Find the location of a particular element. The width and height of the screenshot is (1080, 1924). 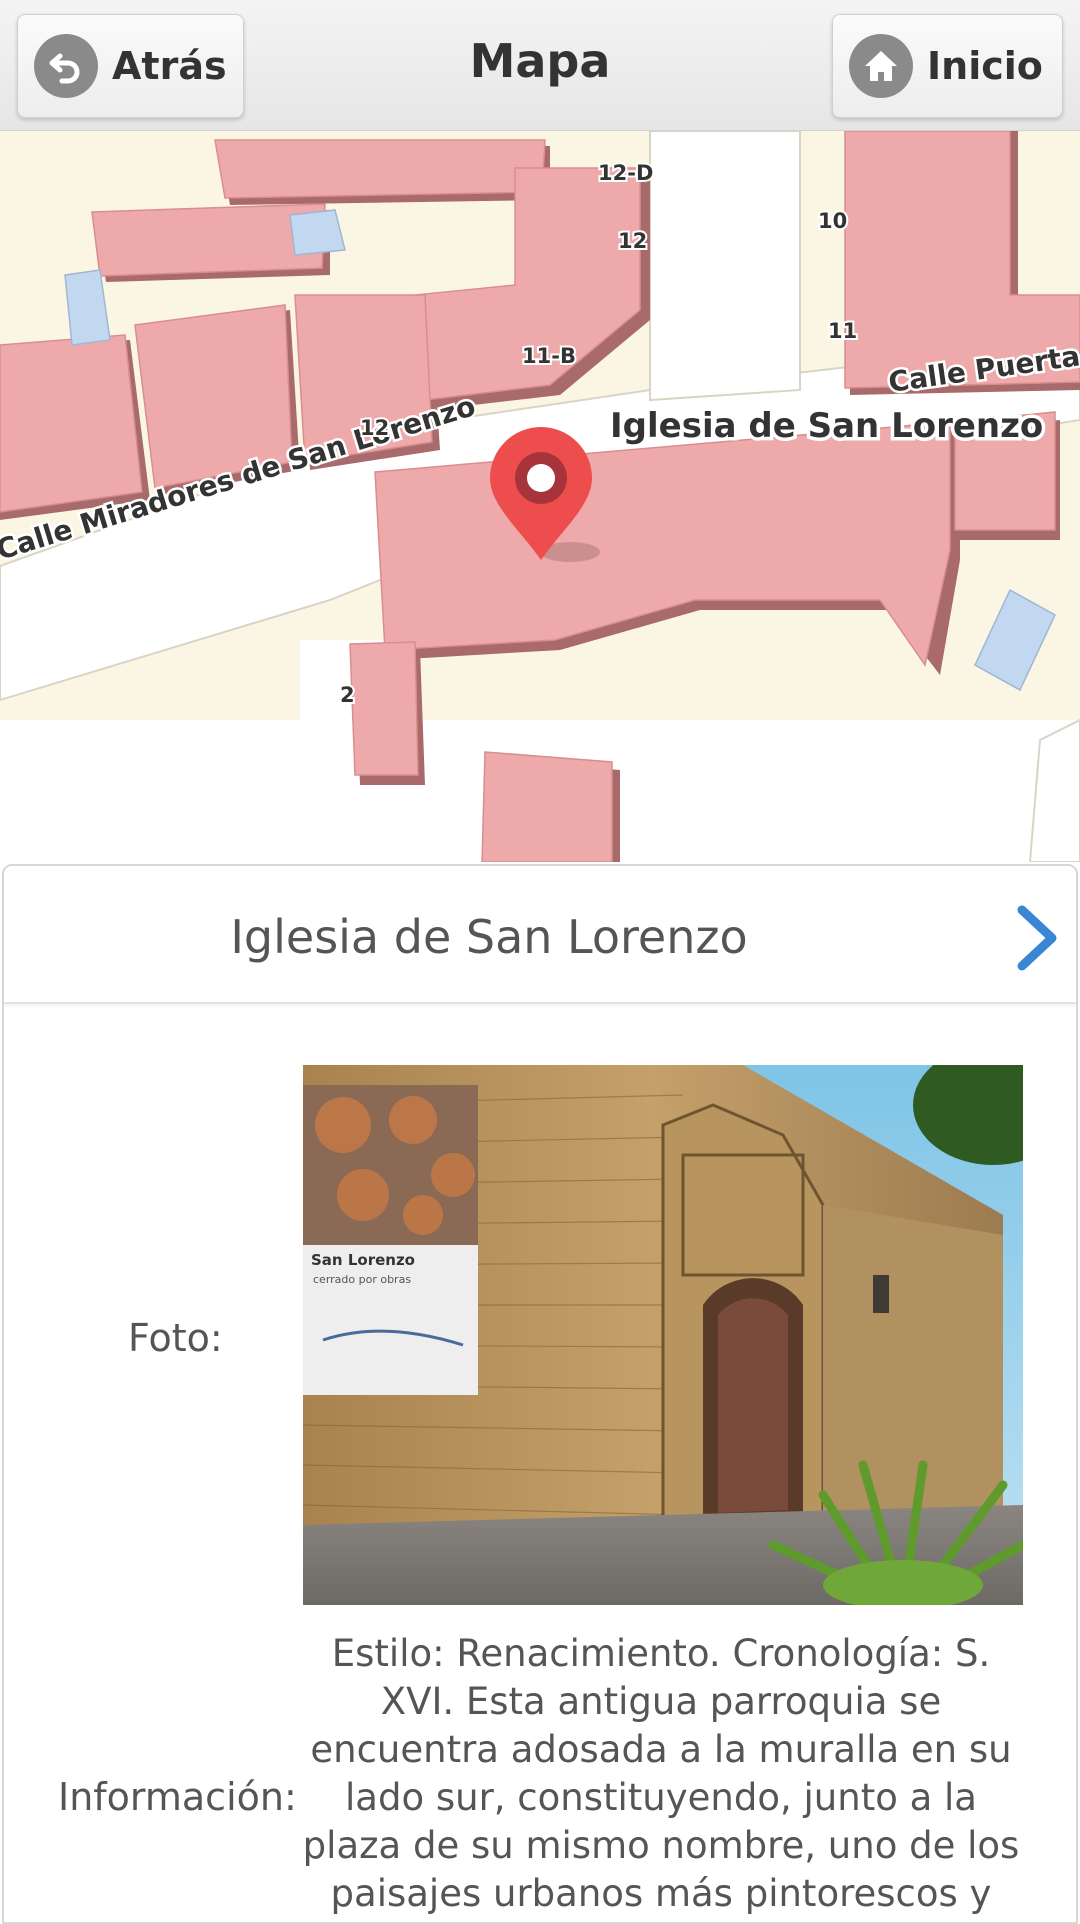

house-number: 10 is located at coordinates (832, 221).